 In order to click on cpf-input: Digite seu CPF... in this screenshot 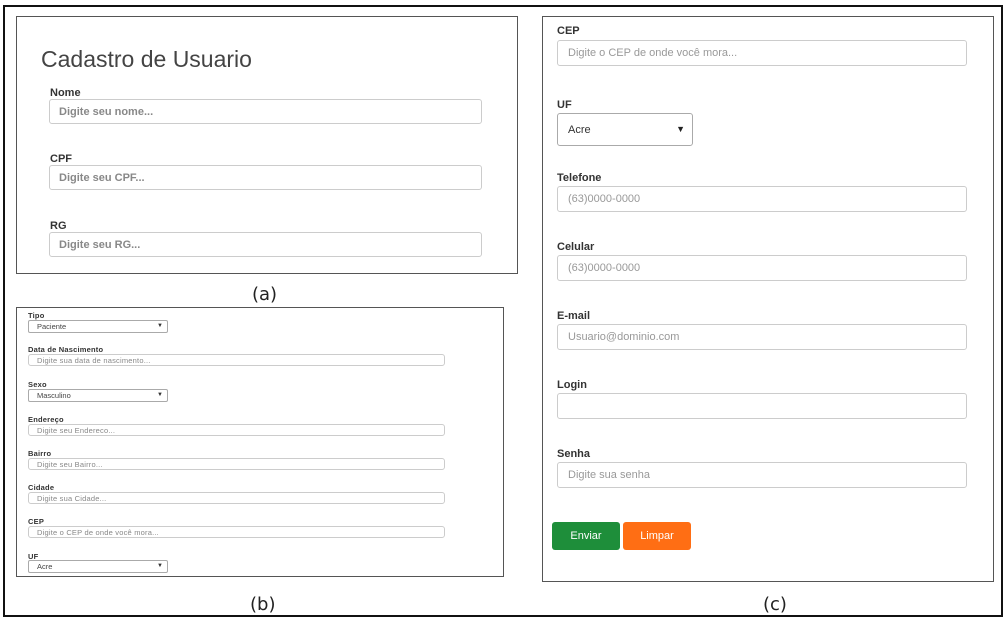, I will do `click(265, 177)`.